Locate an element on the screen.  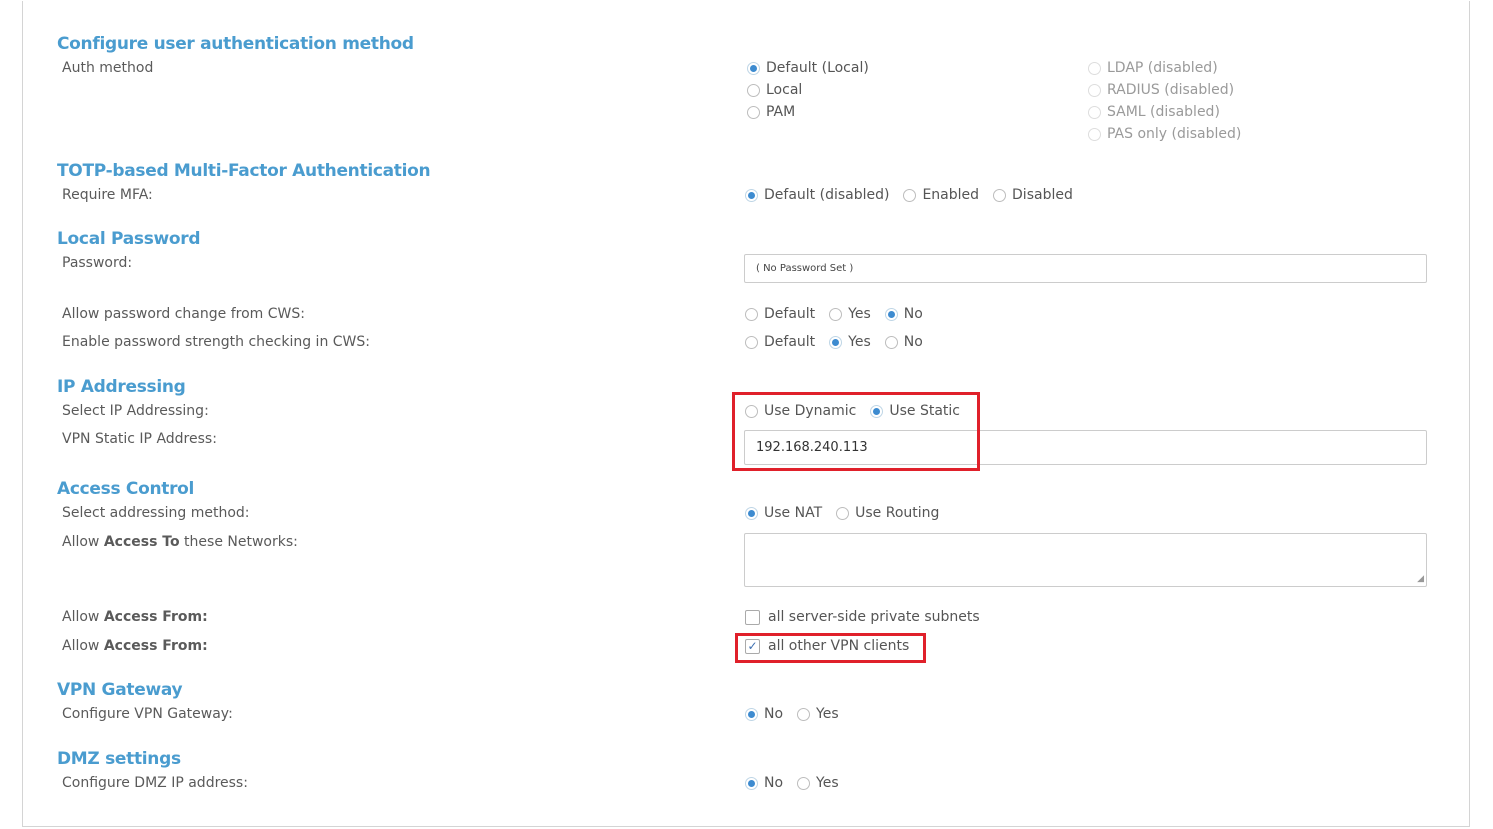
highlight-box-ip is located at coordinates (856, 431).